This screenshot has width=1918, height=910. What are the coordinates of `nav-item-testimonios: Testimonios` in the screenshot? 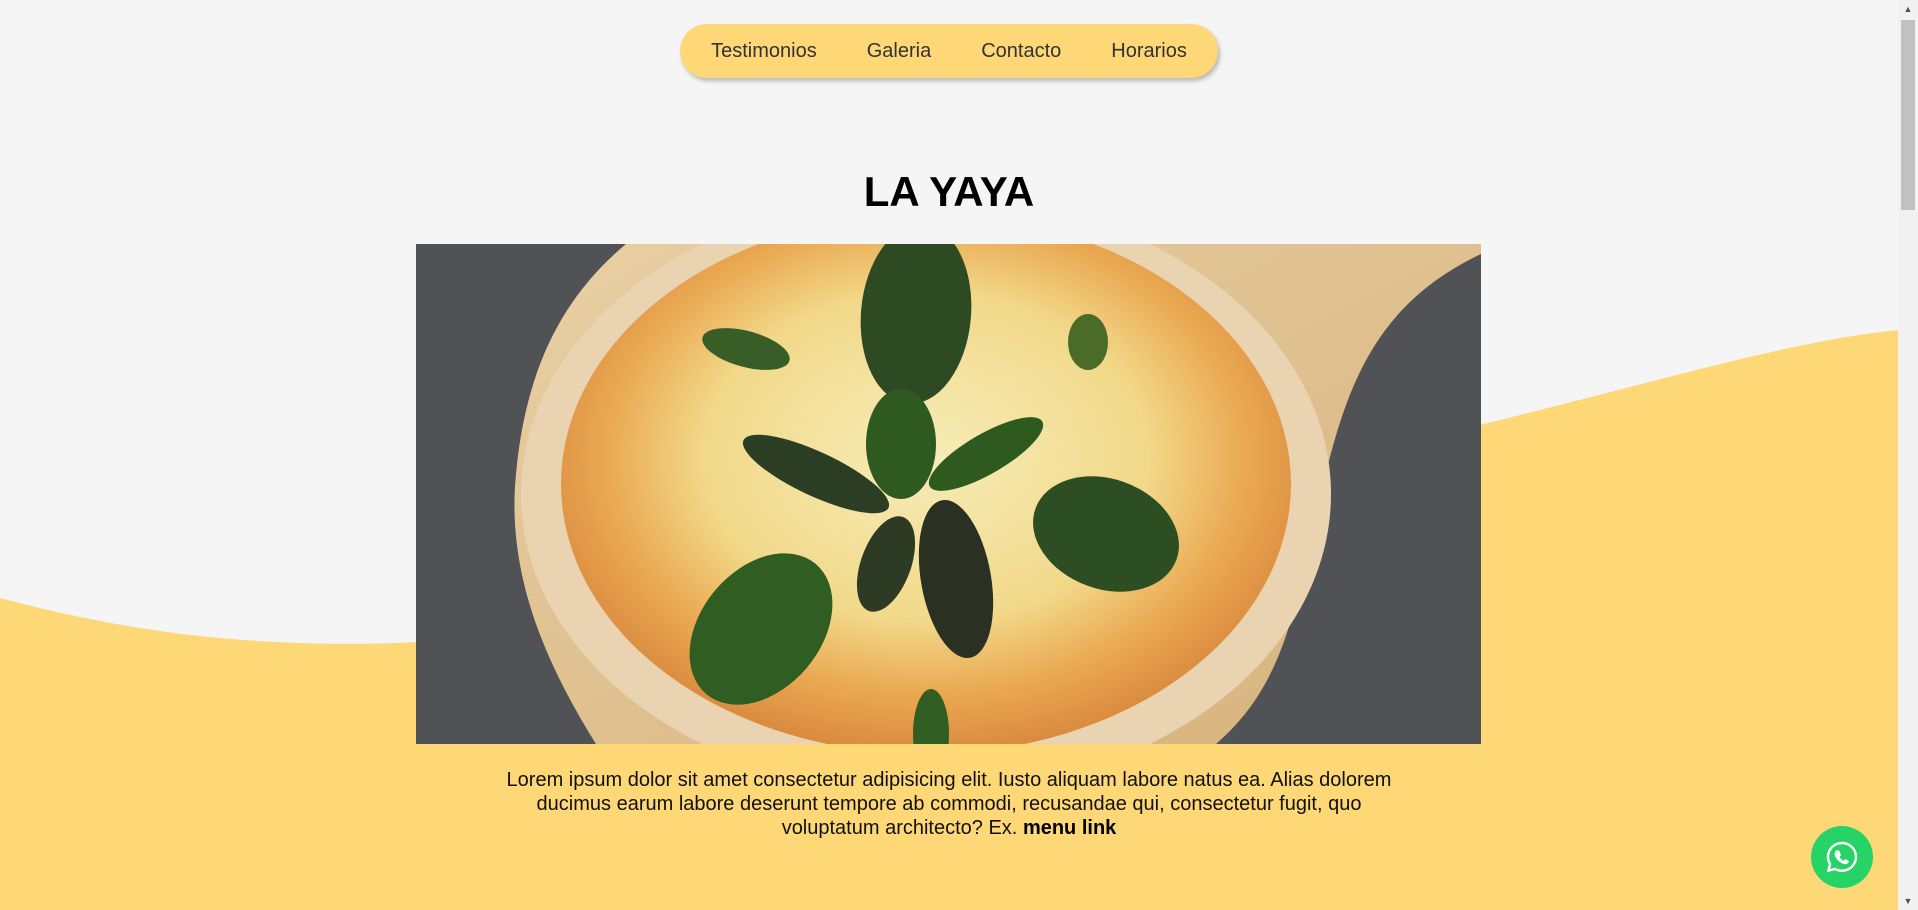 It's located at (764, 51).